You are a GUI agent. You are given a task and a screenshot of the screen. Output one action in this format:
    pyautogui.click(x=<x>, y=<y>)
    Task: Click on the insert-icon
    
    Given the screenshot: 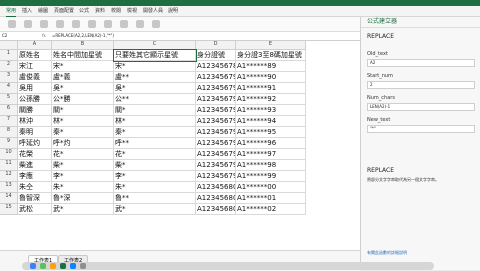 What is the action you would take?
    pyautogui.click(x=124, y=24)
    